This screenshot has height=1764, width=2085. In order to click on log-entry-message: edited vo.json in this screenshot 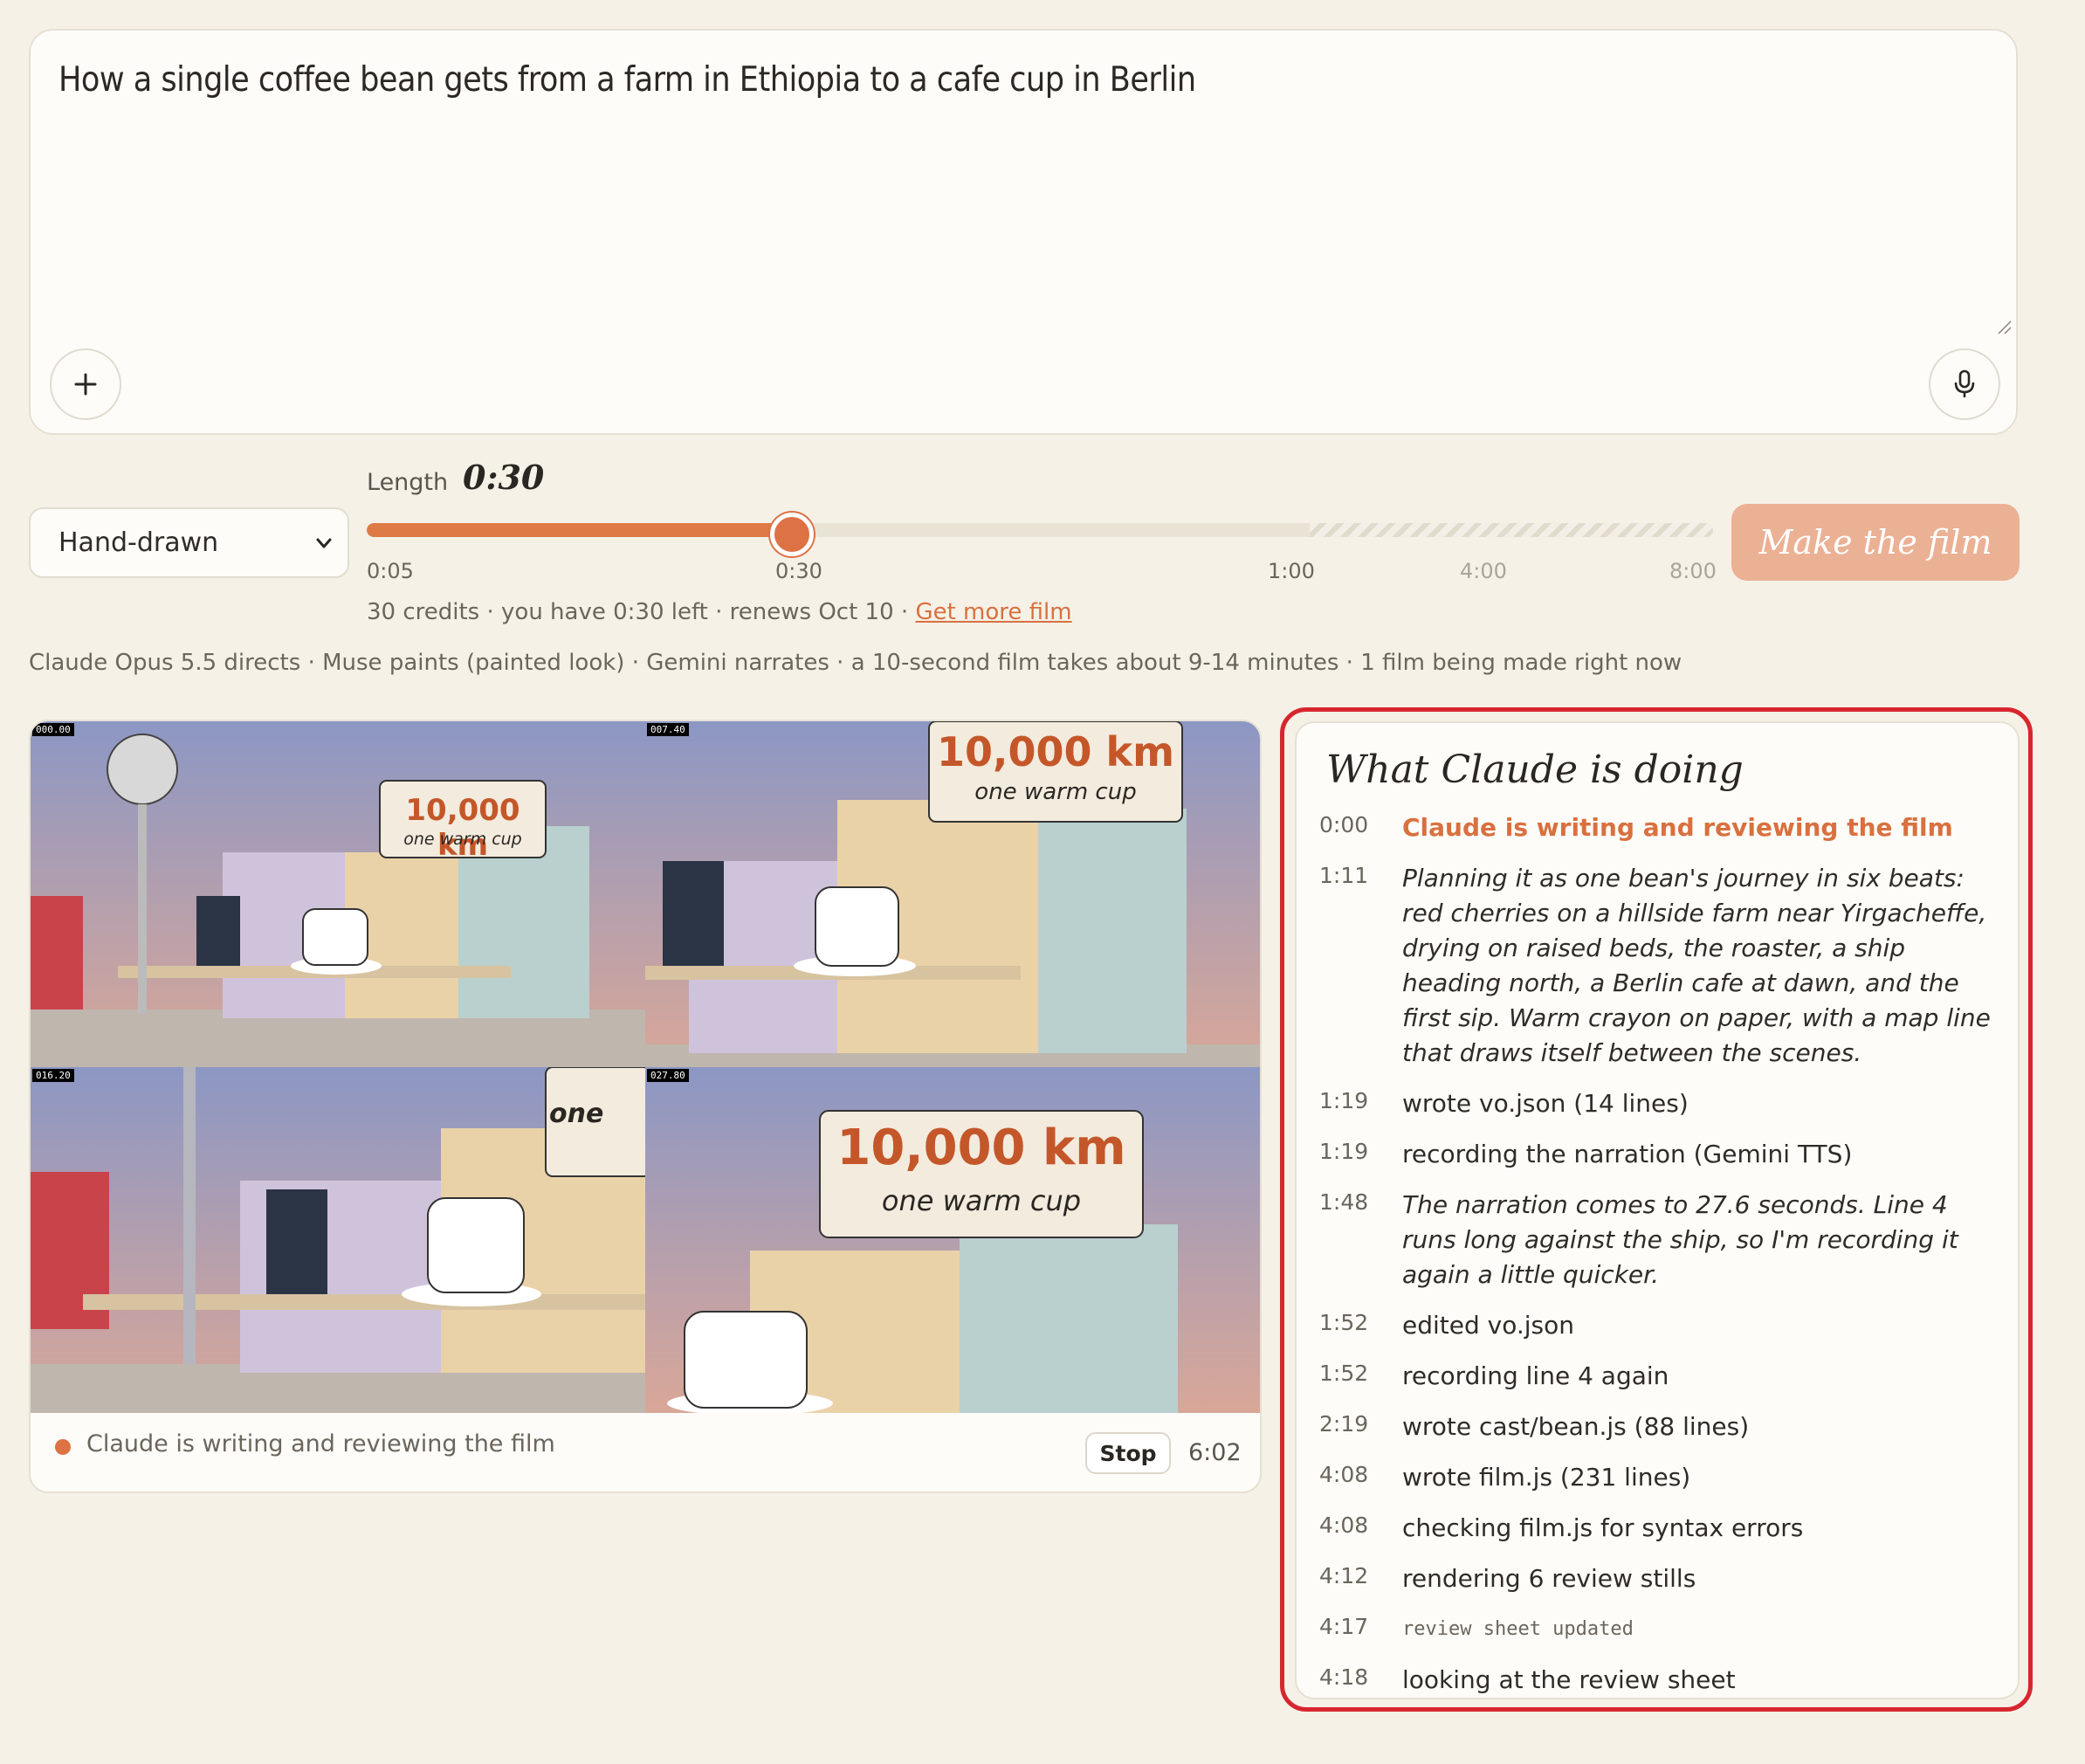, I will do `click(1488, 1326)`.